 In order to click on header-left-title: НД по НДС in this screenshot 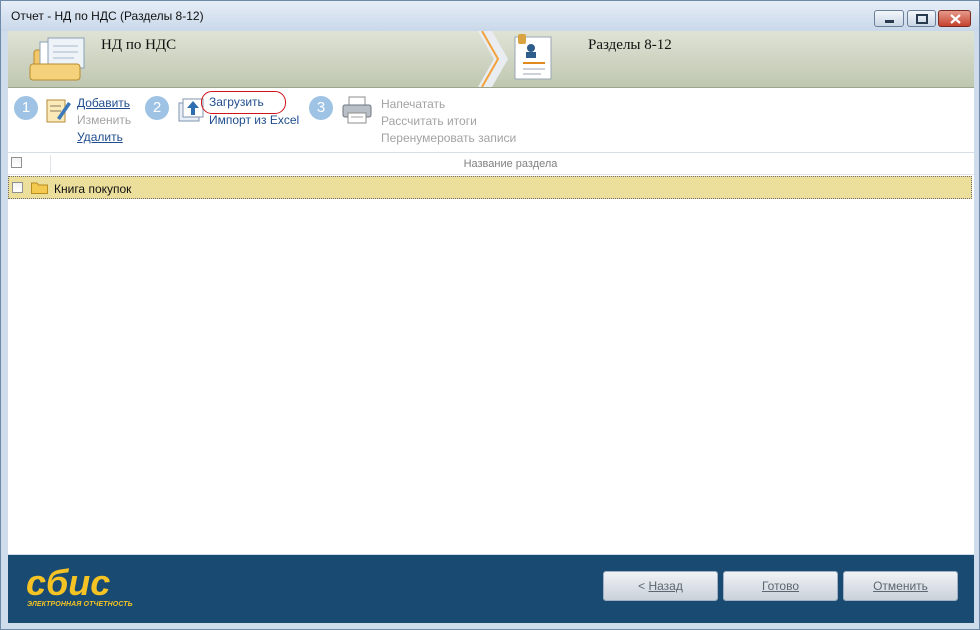, I will do `click(139, 45)`.